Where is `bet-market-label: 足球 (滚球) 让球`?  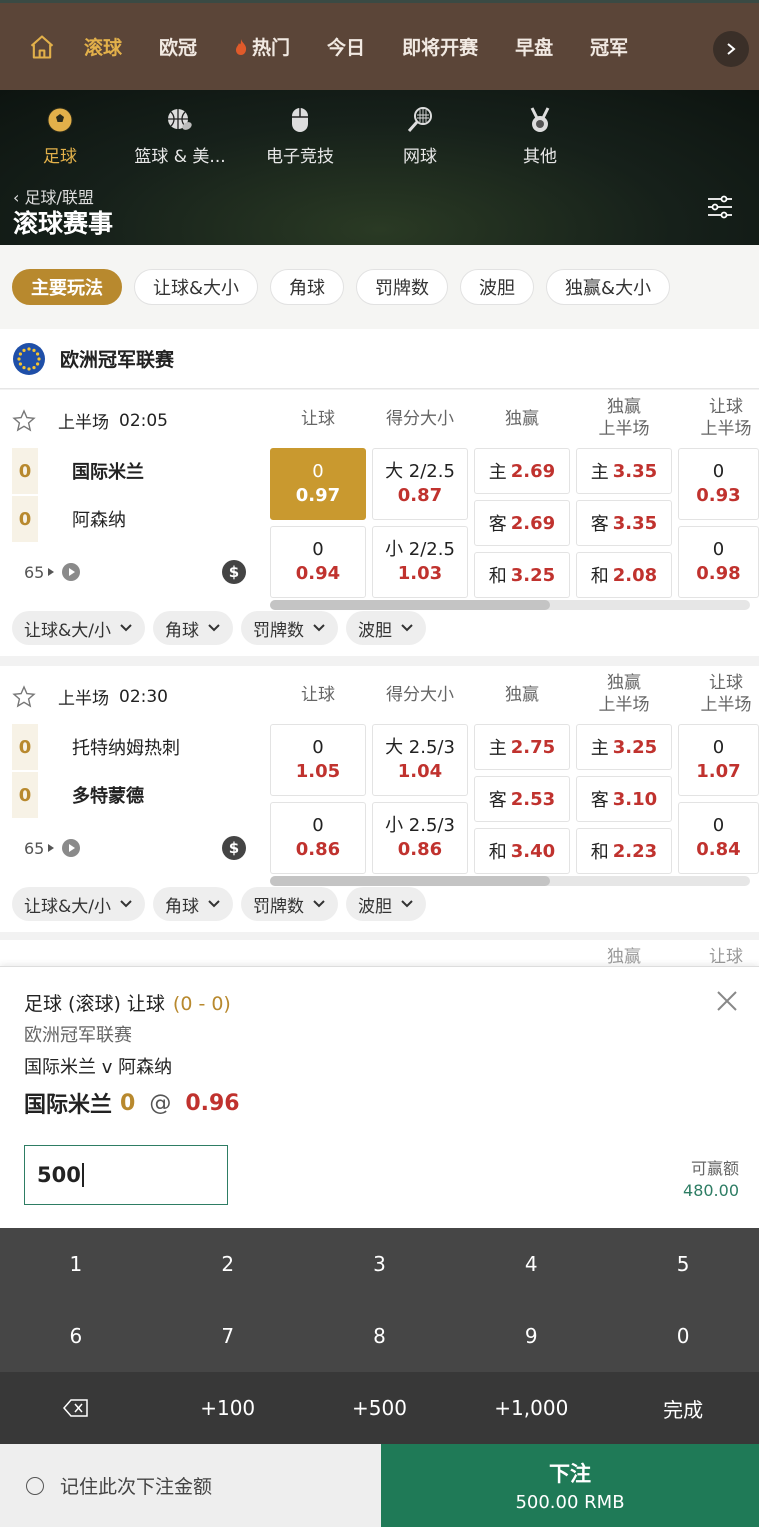 bet-market-label: 足球 (滚球) 让球 is located at coordinates (94, 1004).